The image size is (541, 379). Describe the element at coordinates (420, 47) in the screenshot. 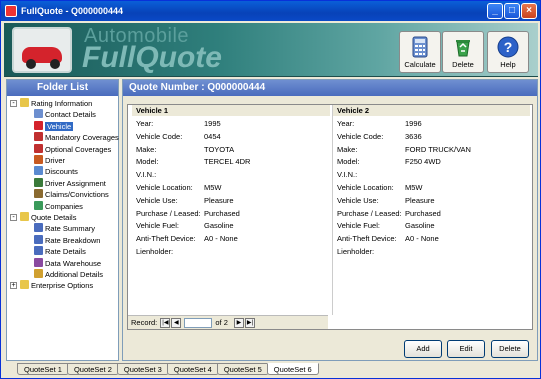

I see `calculator-icon` at that location.